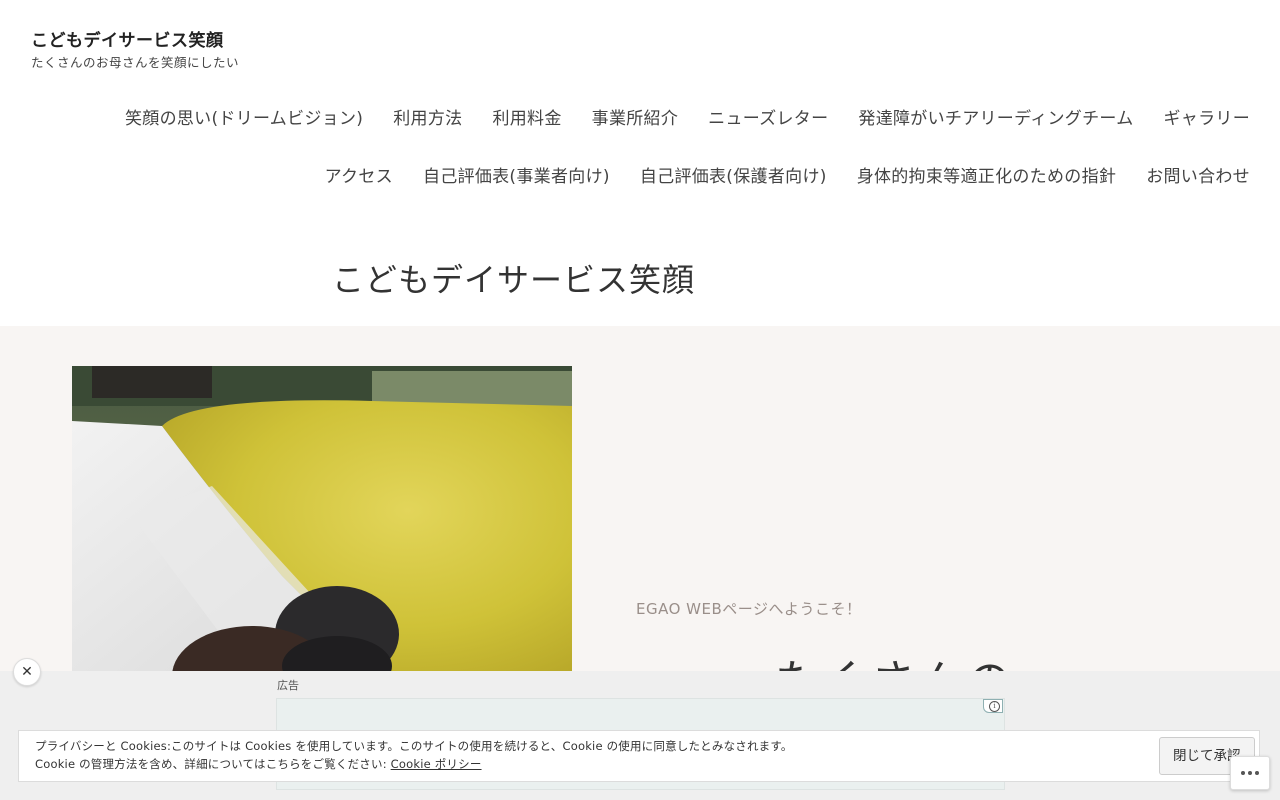 Image resolution: width=1280 pixels, height=800 pixels. Describe the element at coordinates (135, 62) in the screenshot. I see `site-tagline: たくさんのお母さんを笑顔にしたい` at that location.